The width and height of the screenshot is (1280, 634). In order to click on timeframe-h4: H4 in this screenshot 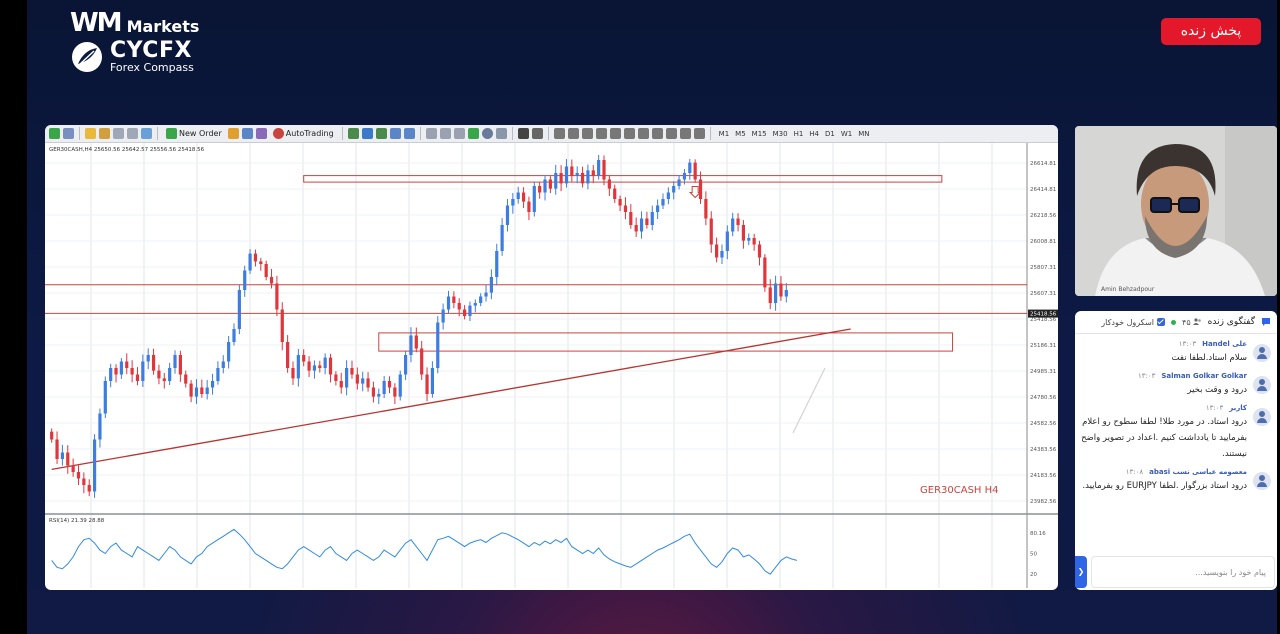, I will do `click(814, 134)`.